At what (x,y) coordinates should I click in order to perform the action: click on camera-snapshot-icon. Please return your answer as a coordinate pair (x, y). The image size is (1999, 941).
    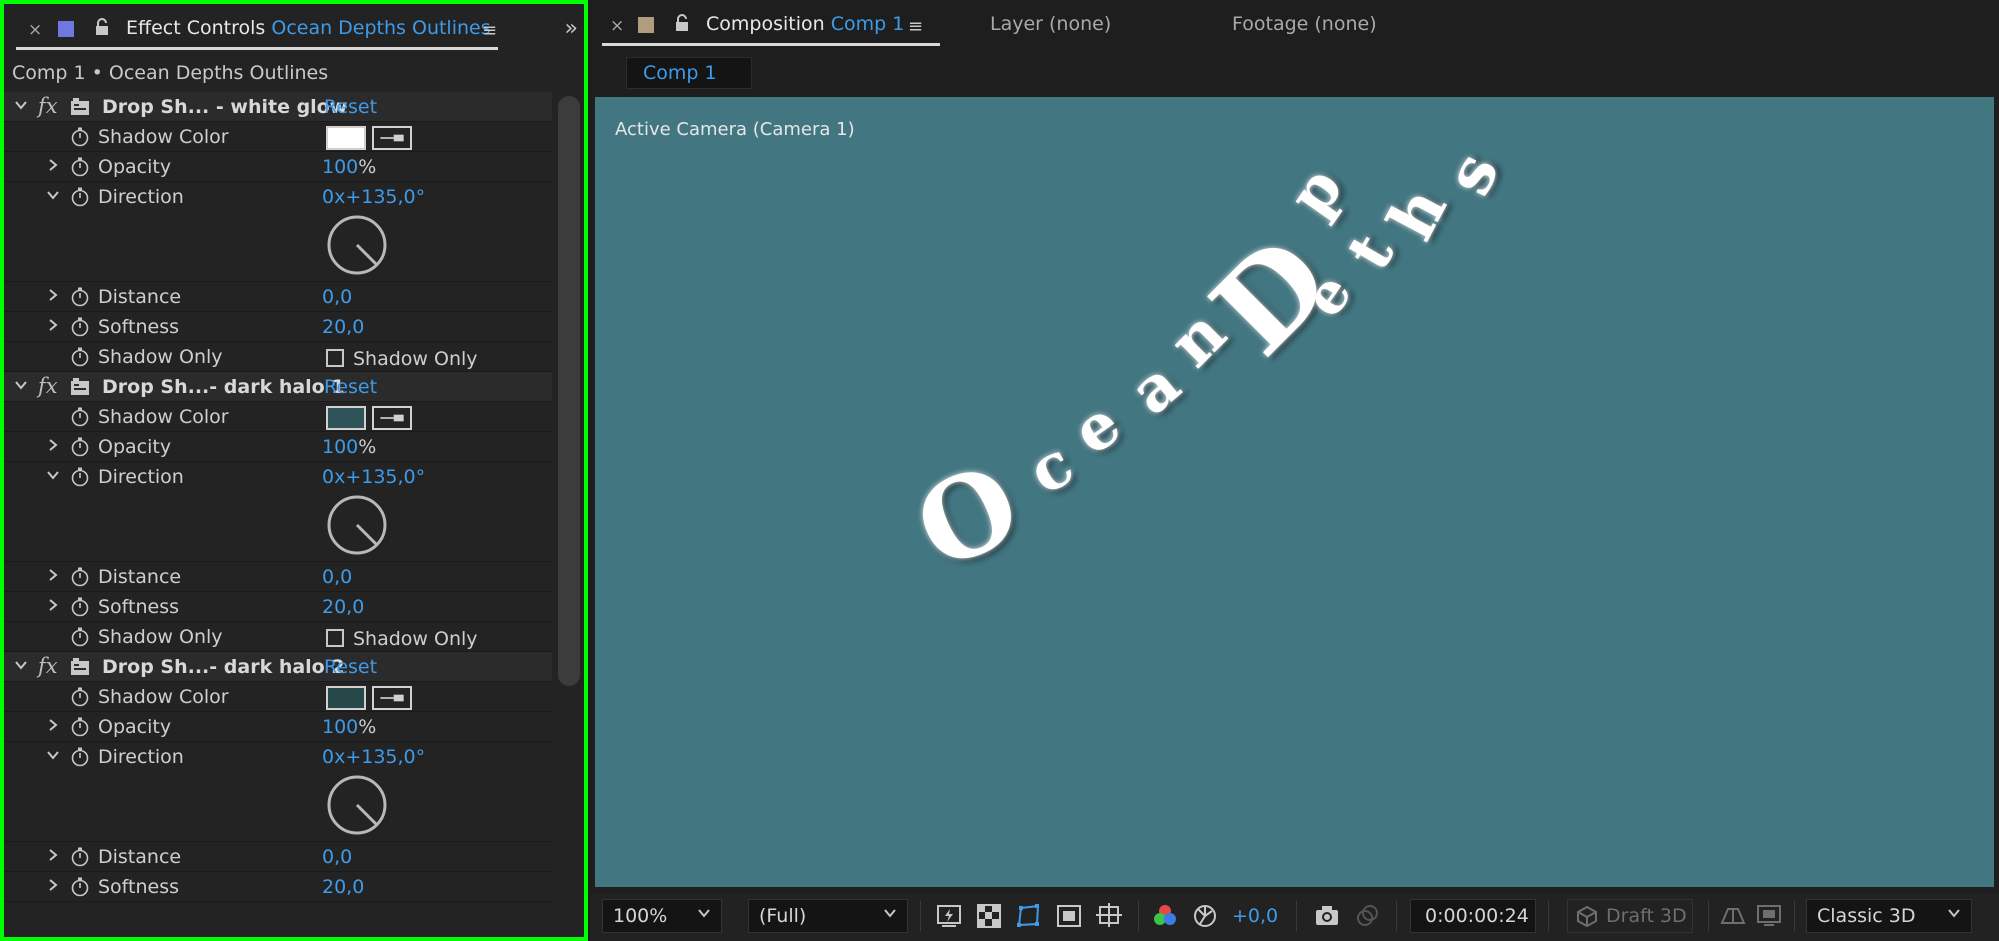
    Looking at the image, I should click on (1327, 916).